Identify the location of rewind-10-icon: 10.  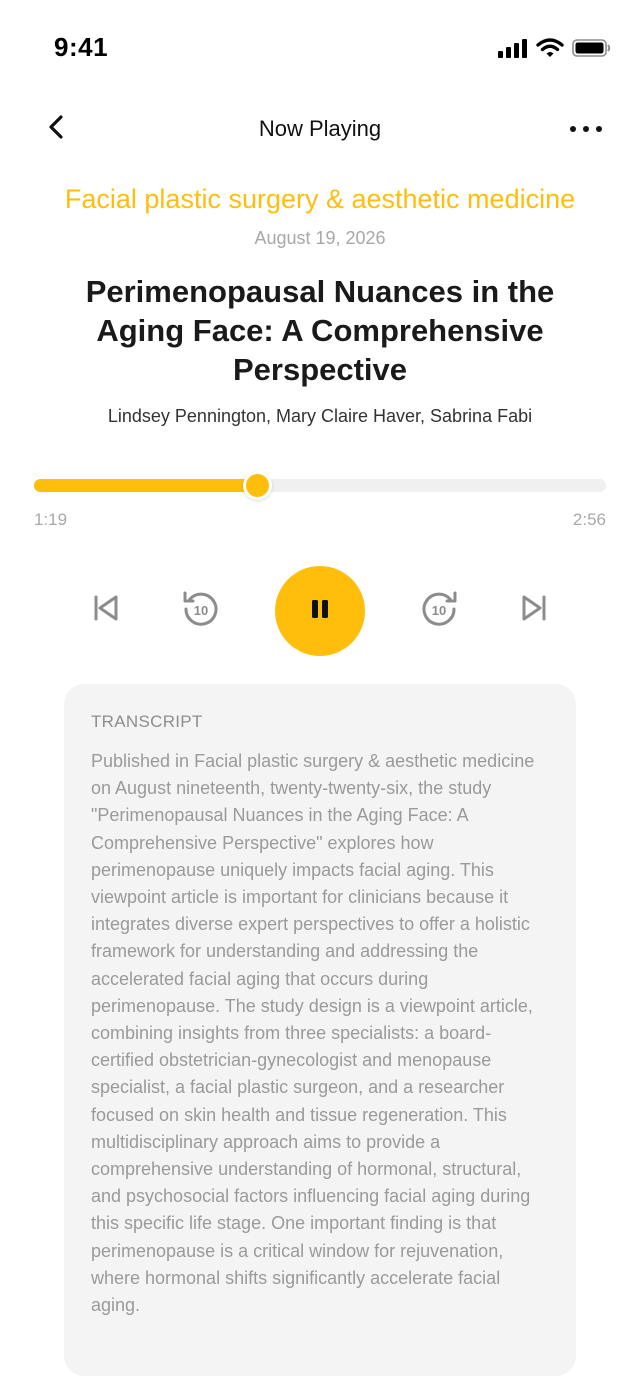
(200, 610).